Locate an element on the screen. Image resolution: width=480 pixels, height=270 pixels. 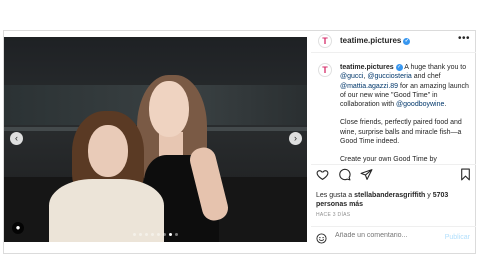
actions-divider is located at coordinates (393, 164).